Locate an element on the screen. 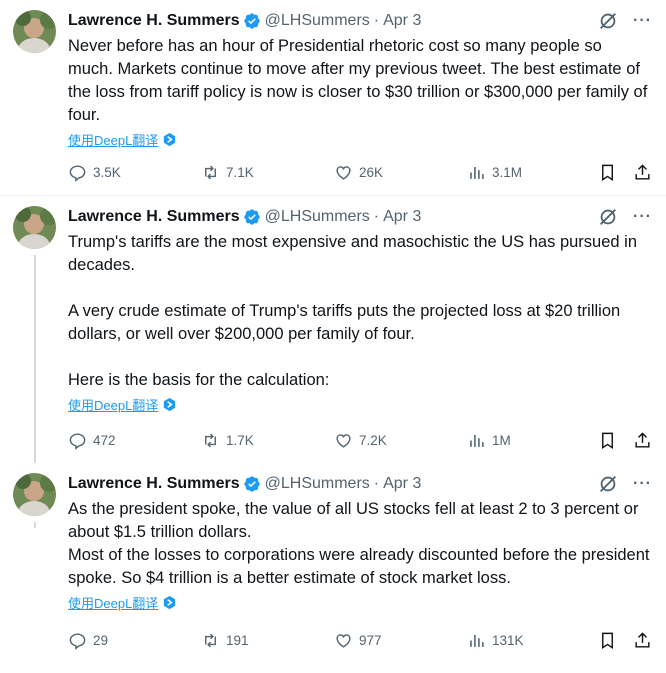 The height and width of the screenshot is (673, 666). action-bar: 3.5K 7.1K 26K 3.1M is located at coordinates (360, 172).